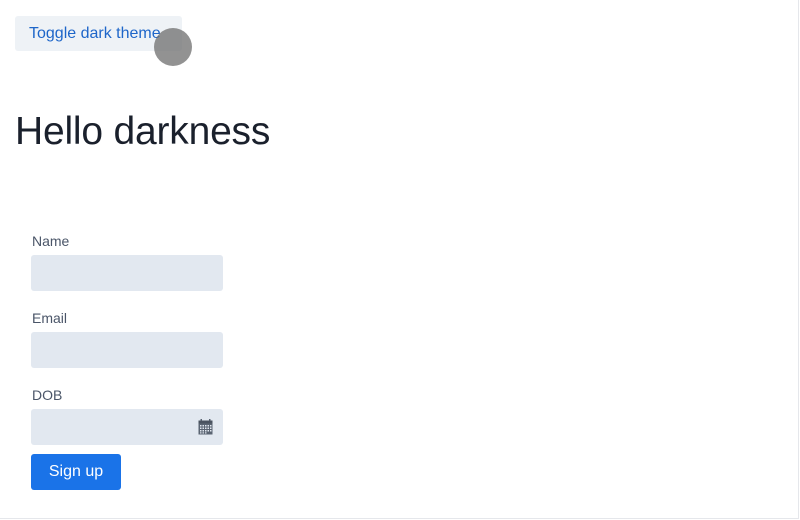 This screenshot has height=520, width=800. Describe the element at coordinates (76, 472) in the screenshot. I see `sign-up-button: Sign up` at that location.